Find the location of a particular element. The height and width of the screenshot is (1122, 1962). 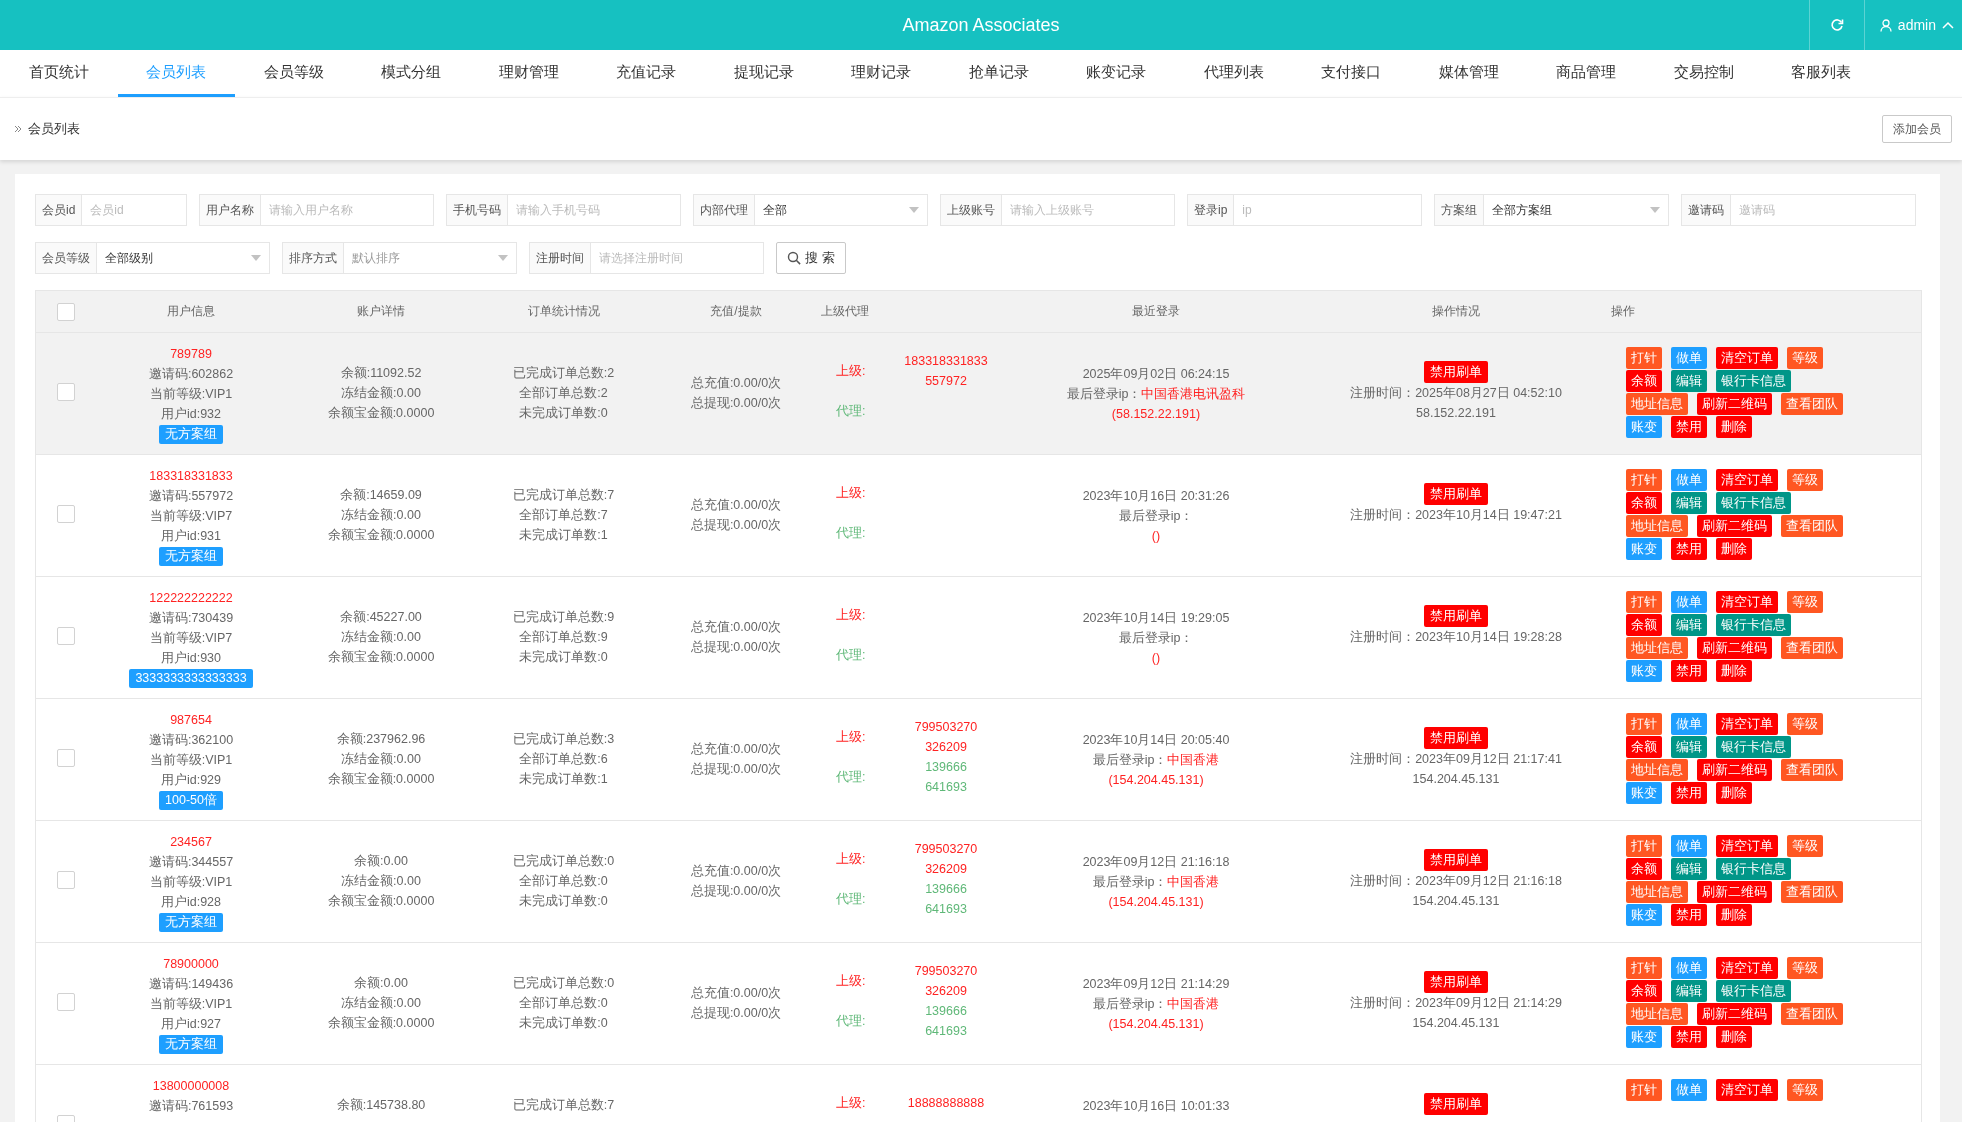

input-field: 请输入手机号码 is located at coordinates (594, 210).